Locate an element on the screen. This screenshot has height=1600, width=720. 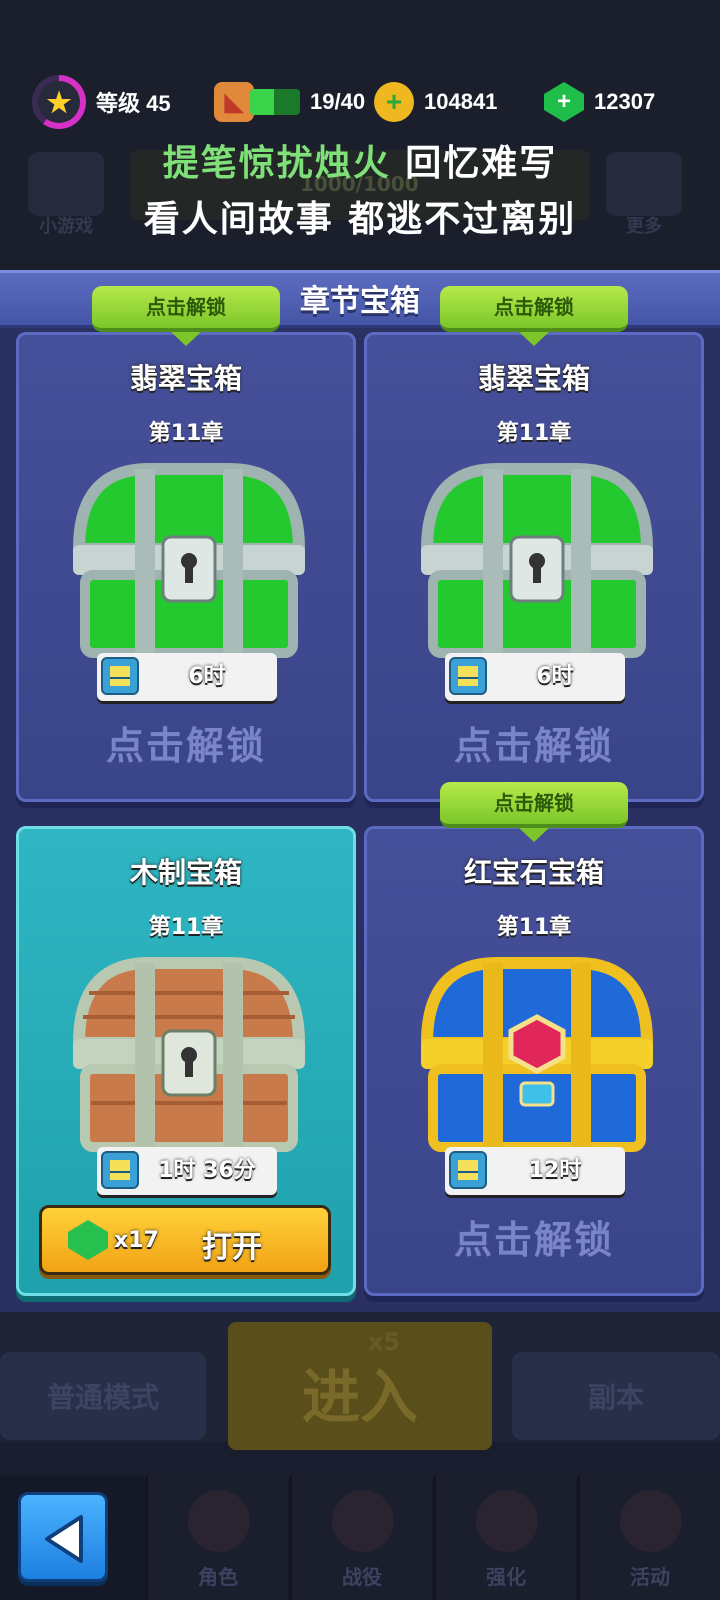
energy-counter: ◣ 19/40 is located at coordinates (289, 102).